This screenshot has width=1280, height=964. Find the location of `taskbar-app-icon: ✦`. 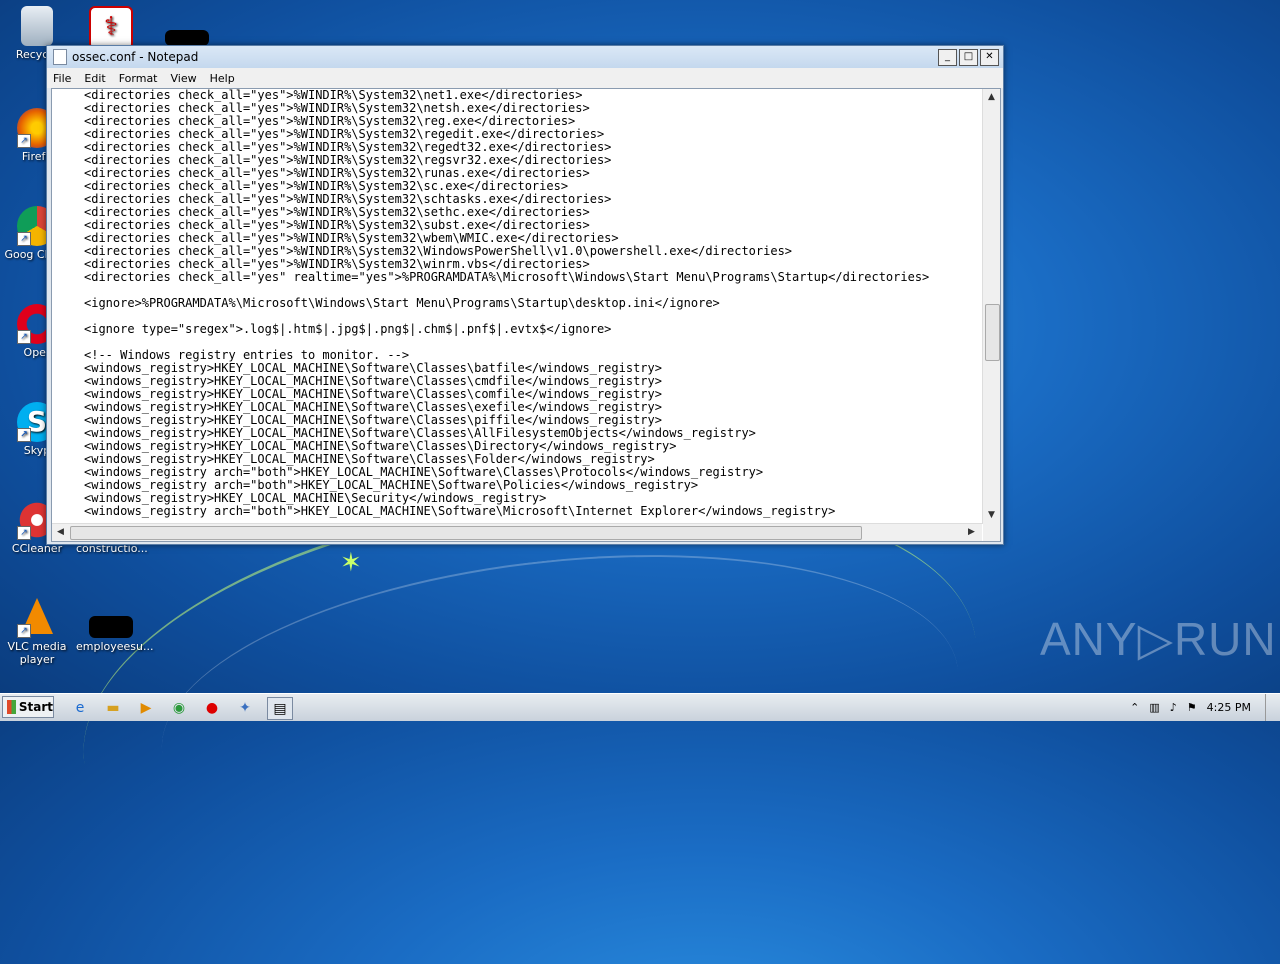

taskbar-app-icon: ✦ is located at coordinates (245, 707).